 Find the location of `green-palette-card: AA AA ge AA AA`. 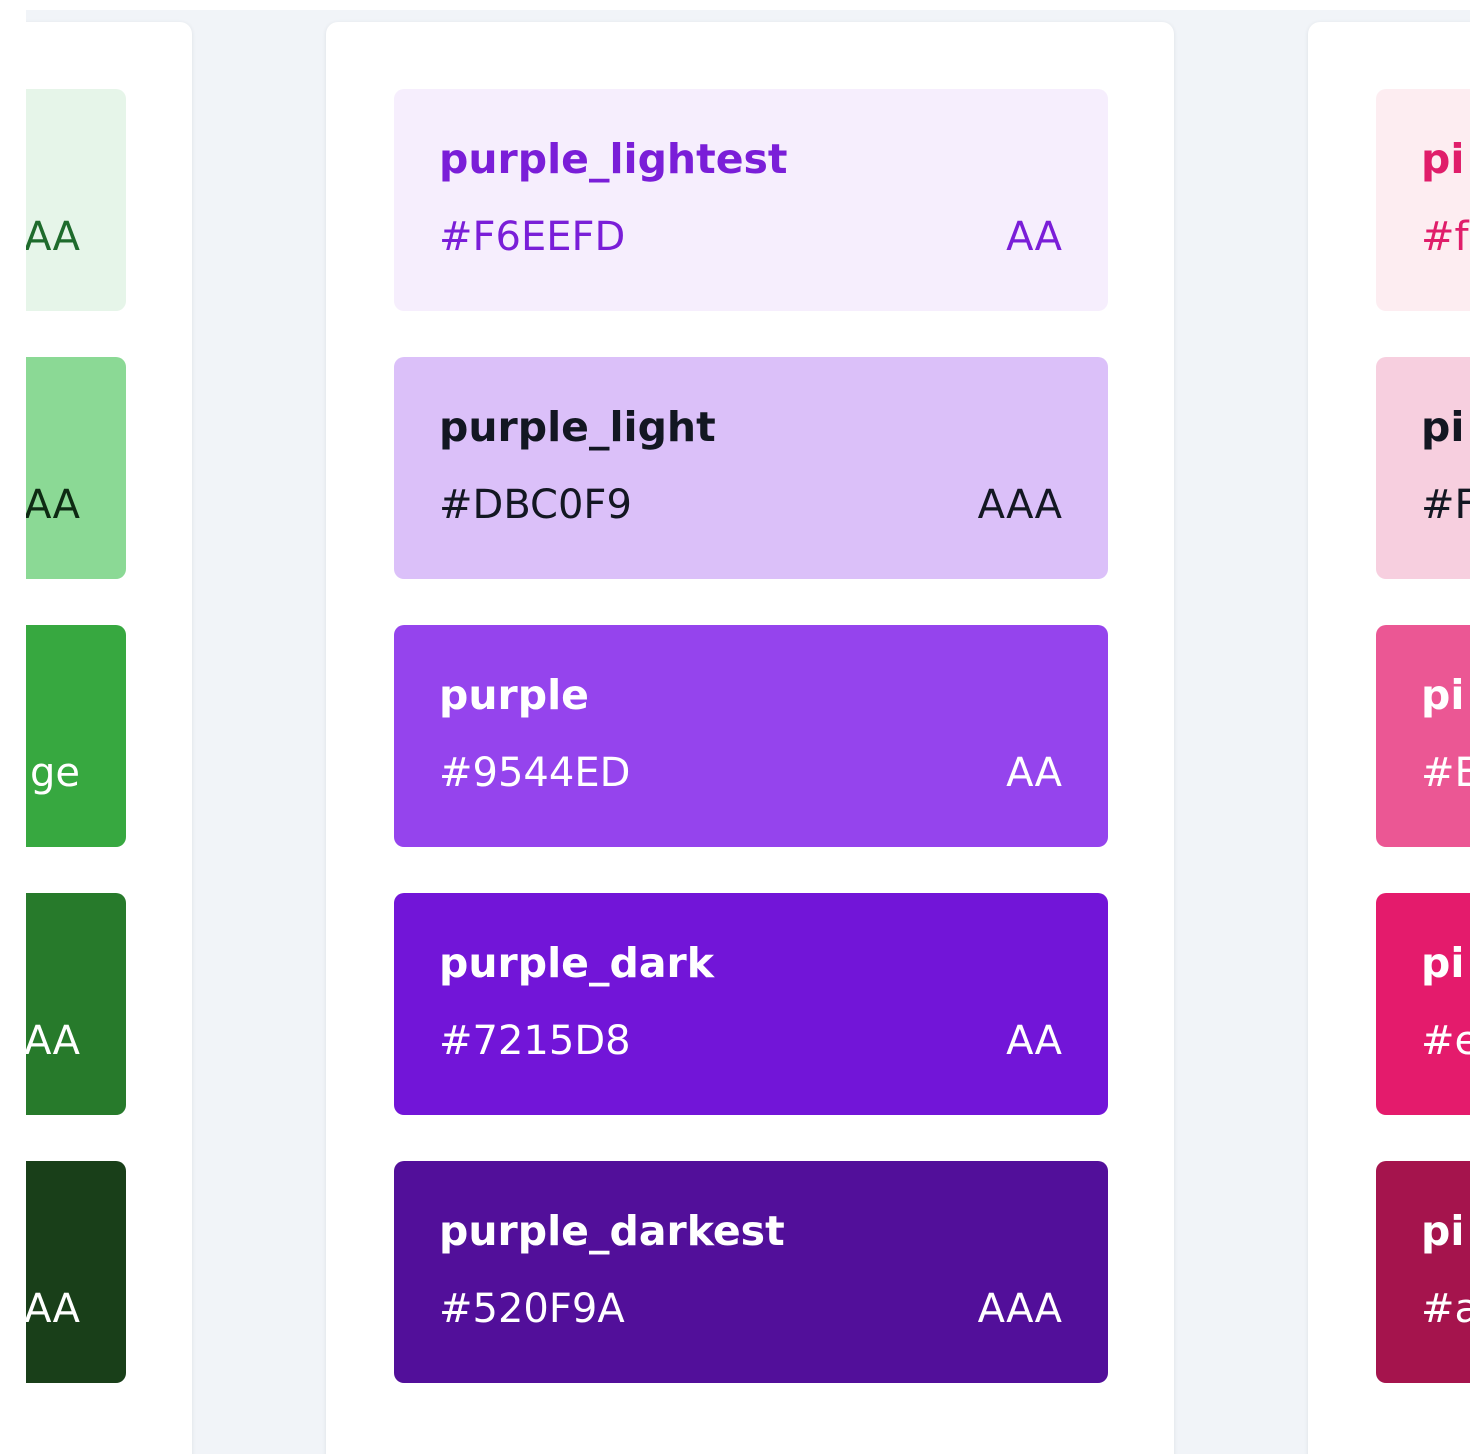

green-palette-card: AA AA ge AA AA is located at coordinates (109, 738).